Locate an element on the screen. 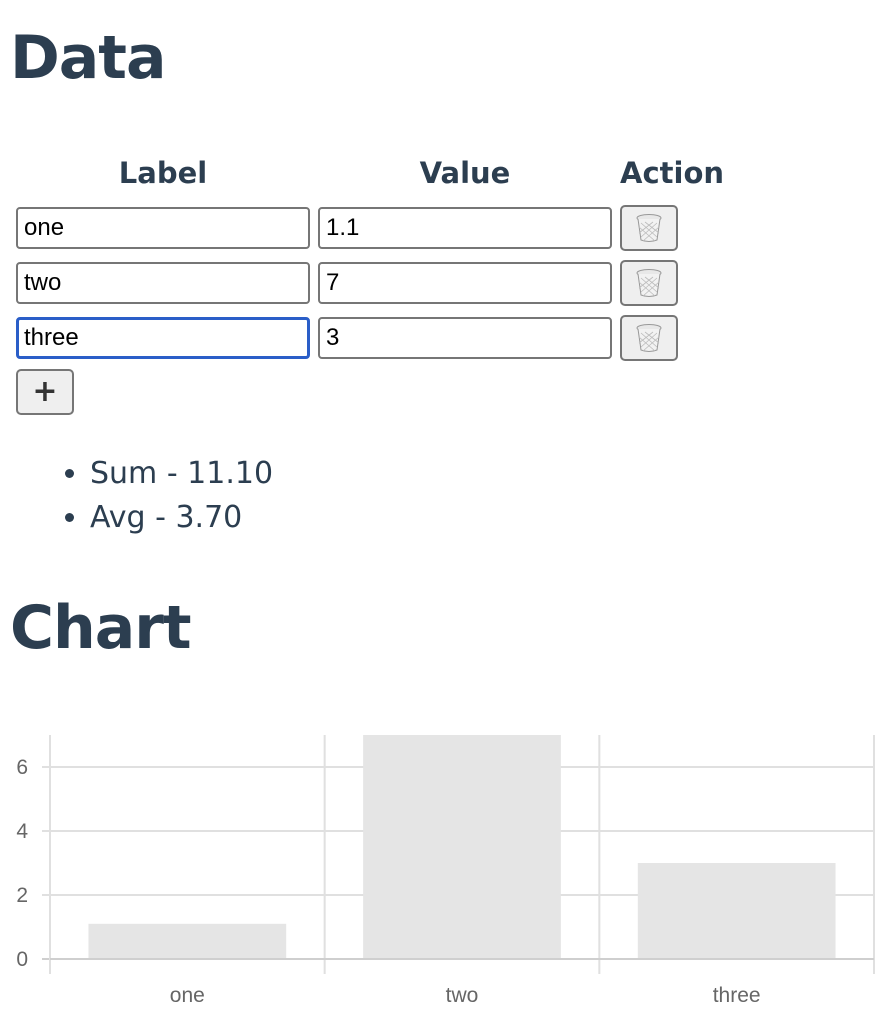  chart-heading: Chart is located at coordinates (101, 628).